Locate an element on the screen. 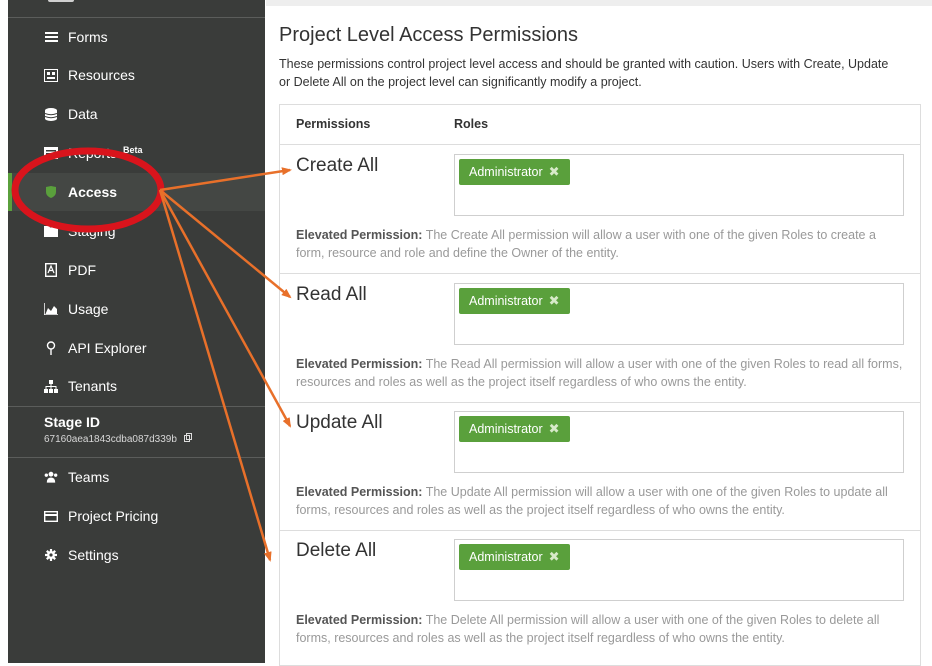  shield-icon is located at coordinates (51, 192).